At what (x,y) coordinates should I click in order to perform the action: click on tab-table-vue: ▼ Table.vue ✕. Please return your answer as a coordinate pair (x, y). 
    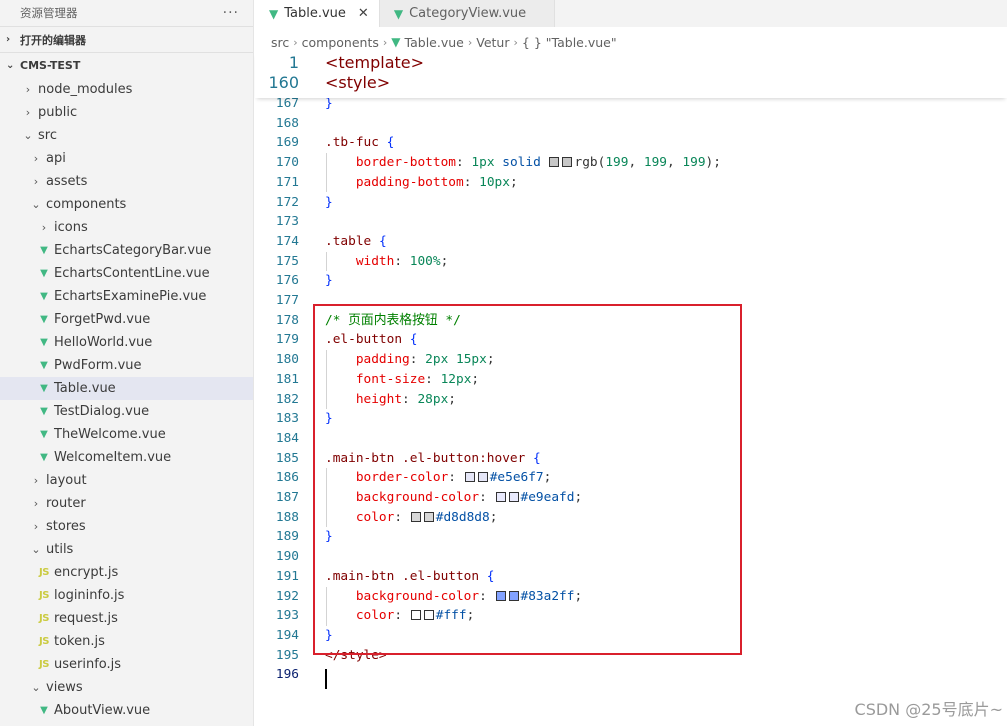
    Looking at the image, I should click on (317, 13).